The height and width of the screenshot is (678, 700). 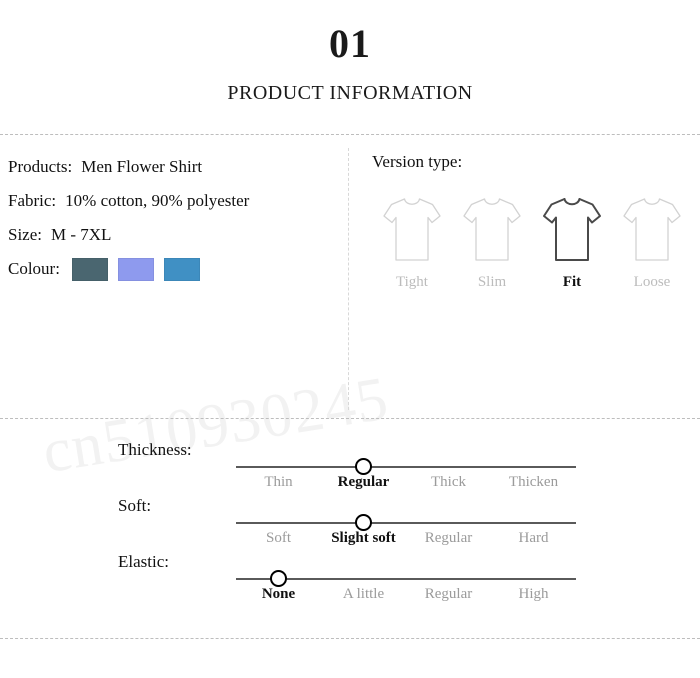 What do you see at coordinates (142, 166) in the screenshot?
I see `spec-value-products: Men Flower Shirt` at bounding box center [142, 166].